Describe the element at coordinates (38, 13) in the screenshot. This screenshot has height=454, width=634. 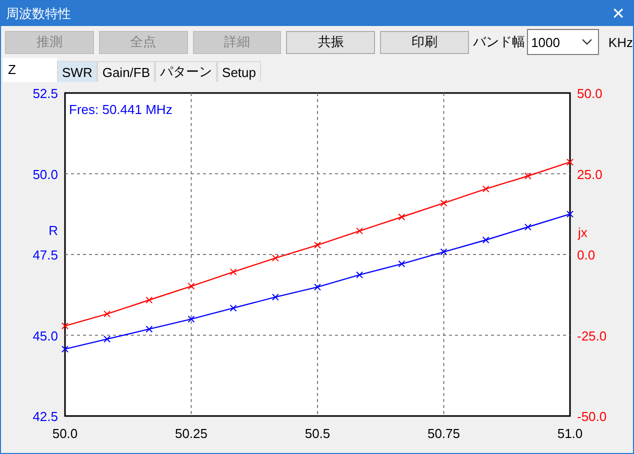
I see `window-title: 周波数特性` at that location.